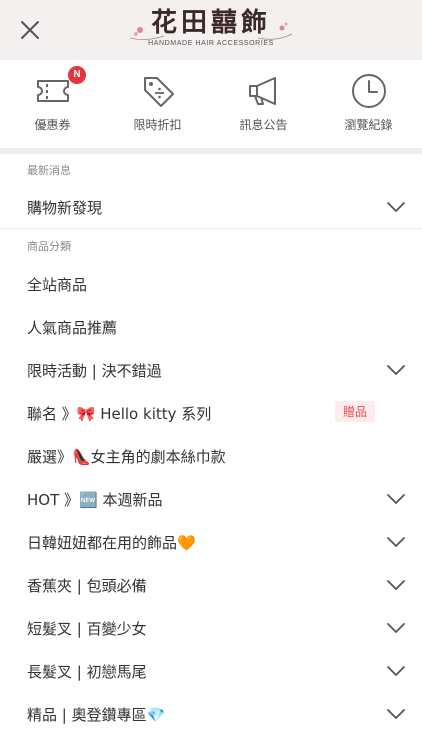 This screenshot has width=422, height=750. I want to click on menu-item-premium-diamond: 精品 | 奧登鑽專區💎, so click(211, 713).